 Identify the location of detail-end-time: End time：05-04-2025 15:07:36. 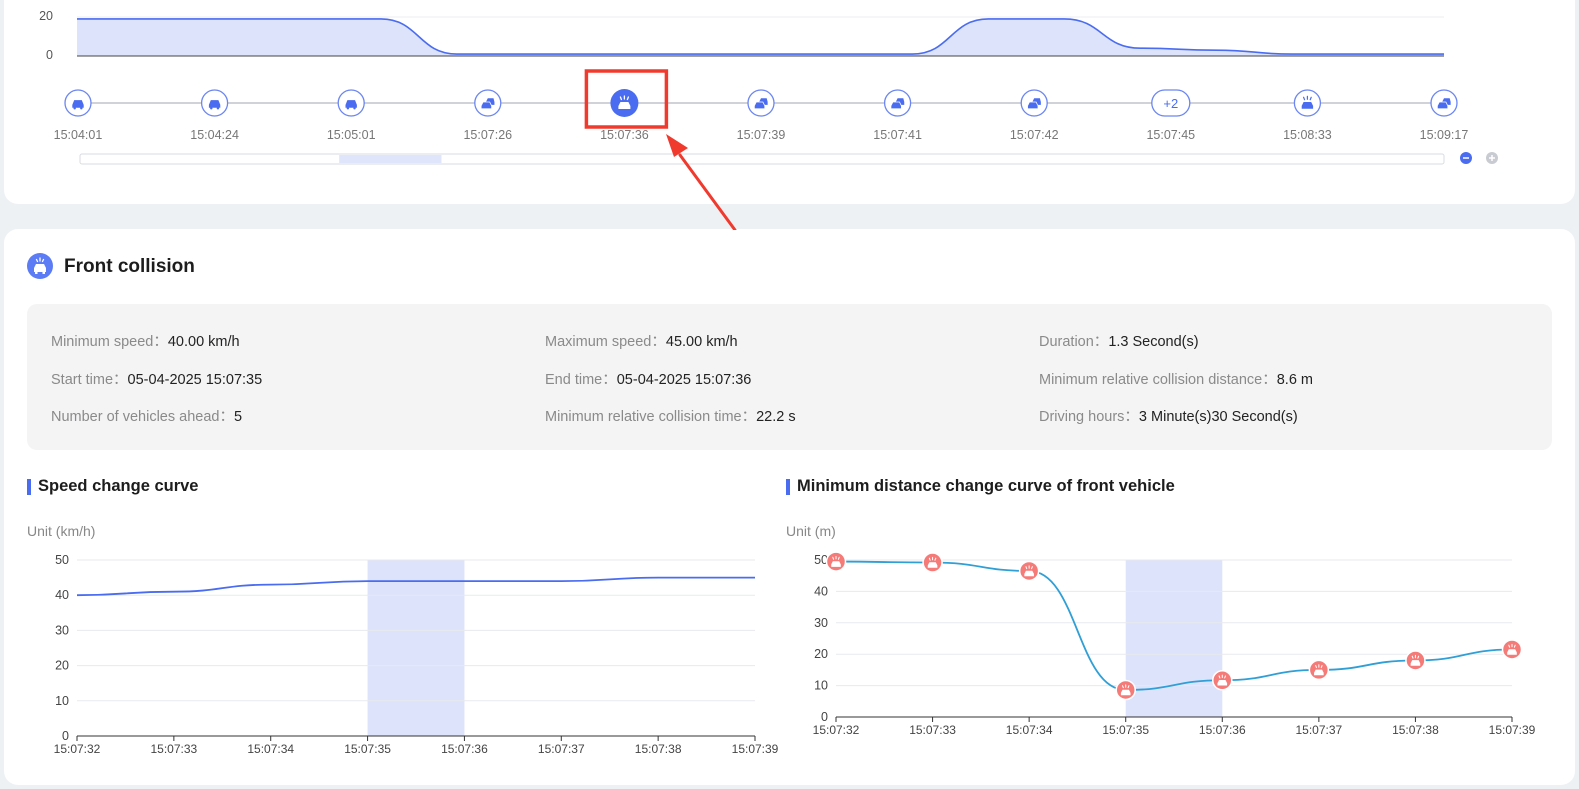
(648, 380).